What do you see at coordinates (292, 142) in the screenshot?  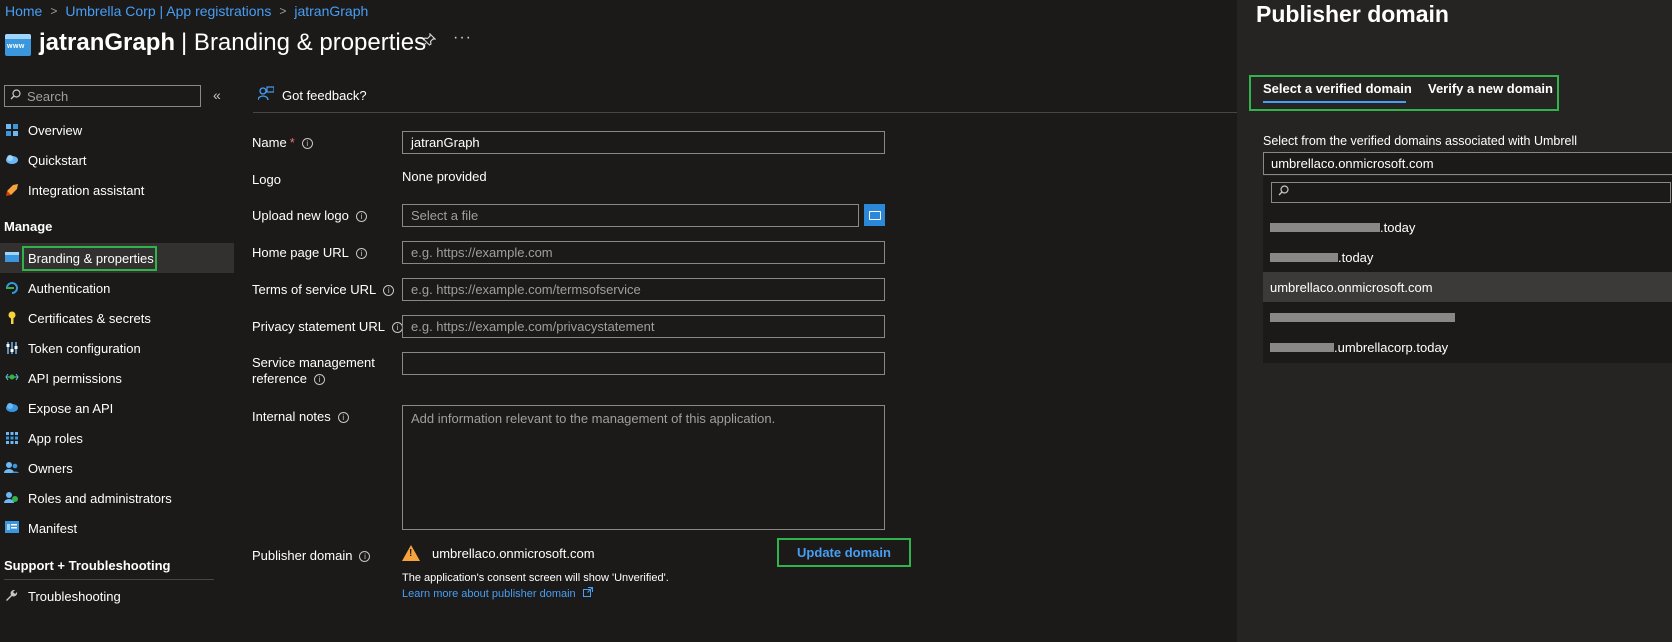 I see `required-marker: *` at bounding box center [292, 142].